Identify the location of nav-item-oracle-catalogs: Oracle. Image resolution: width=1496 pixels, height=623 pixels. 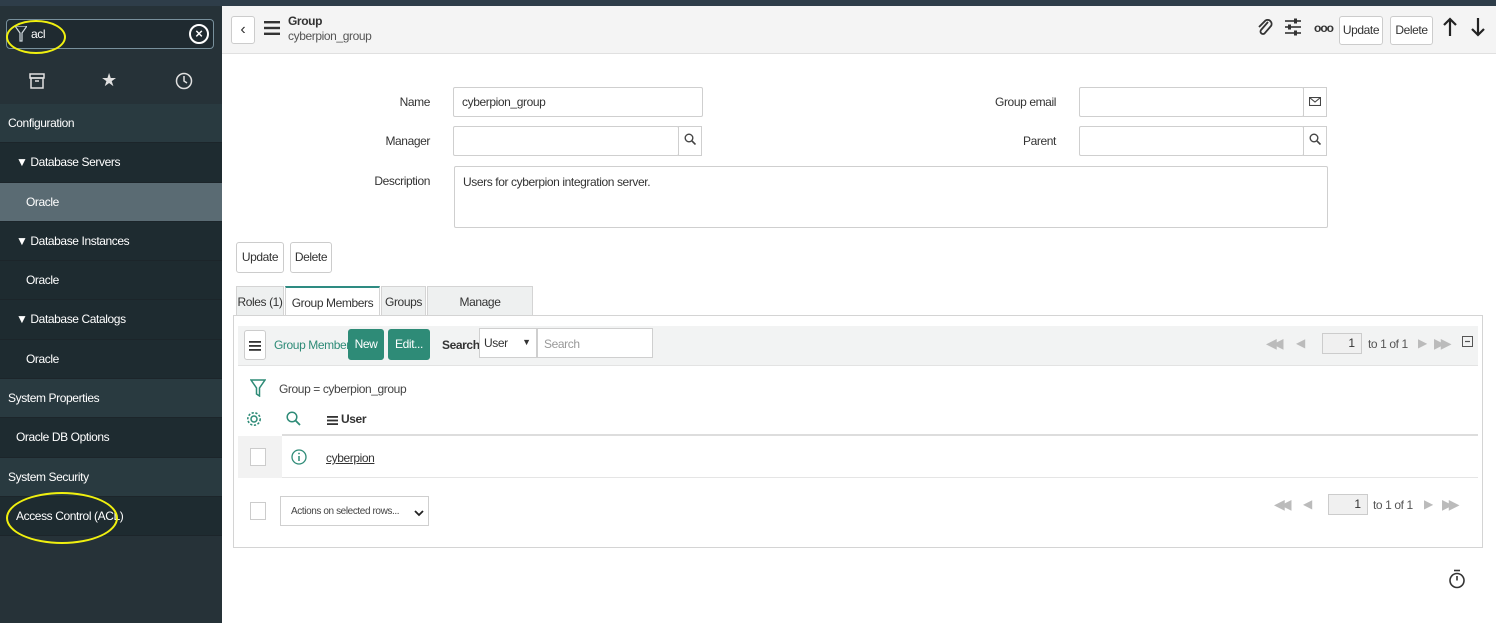
(111, 359).